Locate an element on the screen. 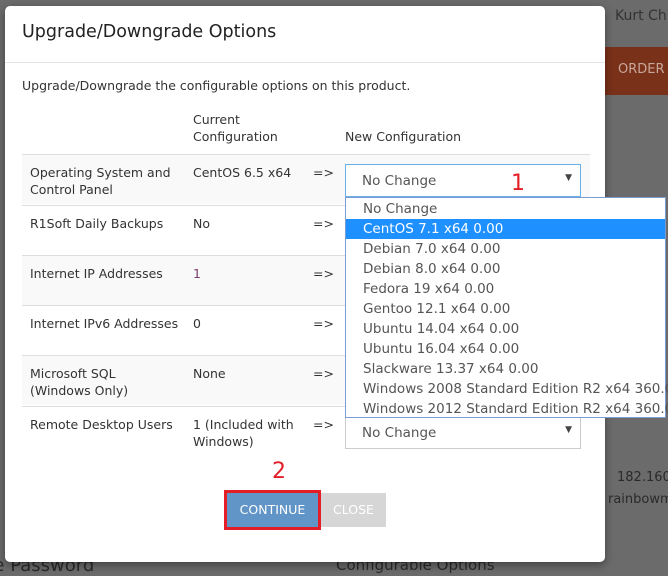  option-label: Internet IPv6 Addresses is located at coordinates (104, 323).